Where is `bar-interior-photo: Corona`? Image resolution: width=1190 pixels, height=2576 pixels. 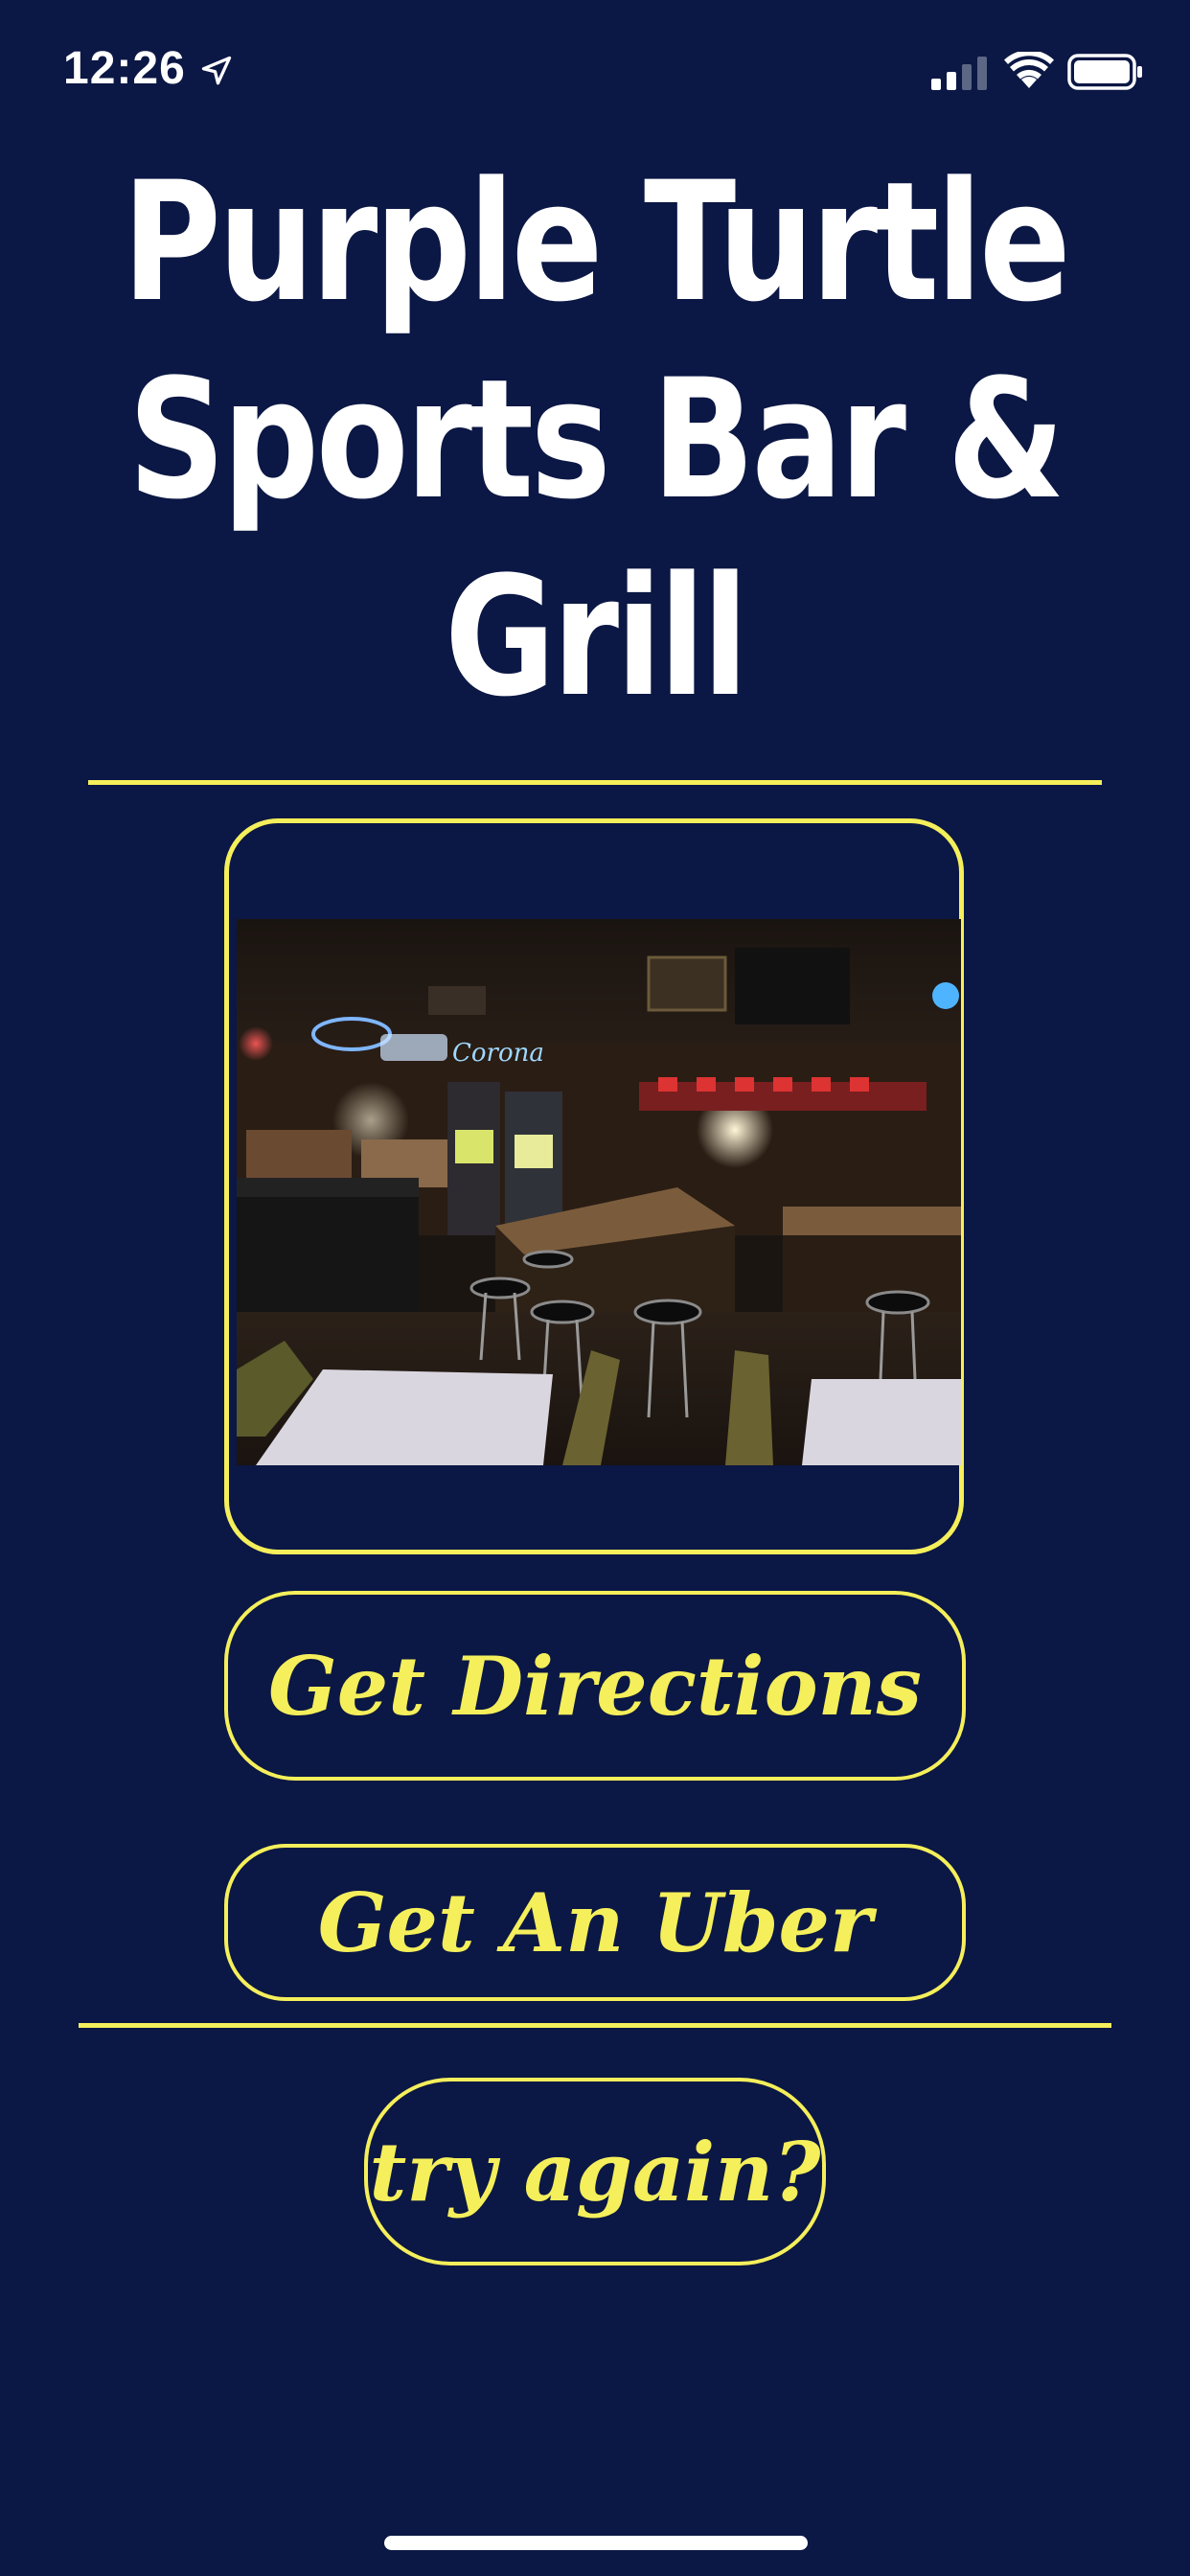 bar-interior-photo: Corona is located at coordinates (599, 1192).